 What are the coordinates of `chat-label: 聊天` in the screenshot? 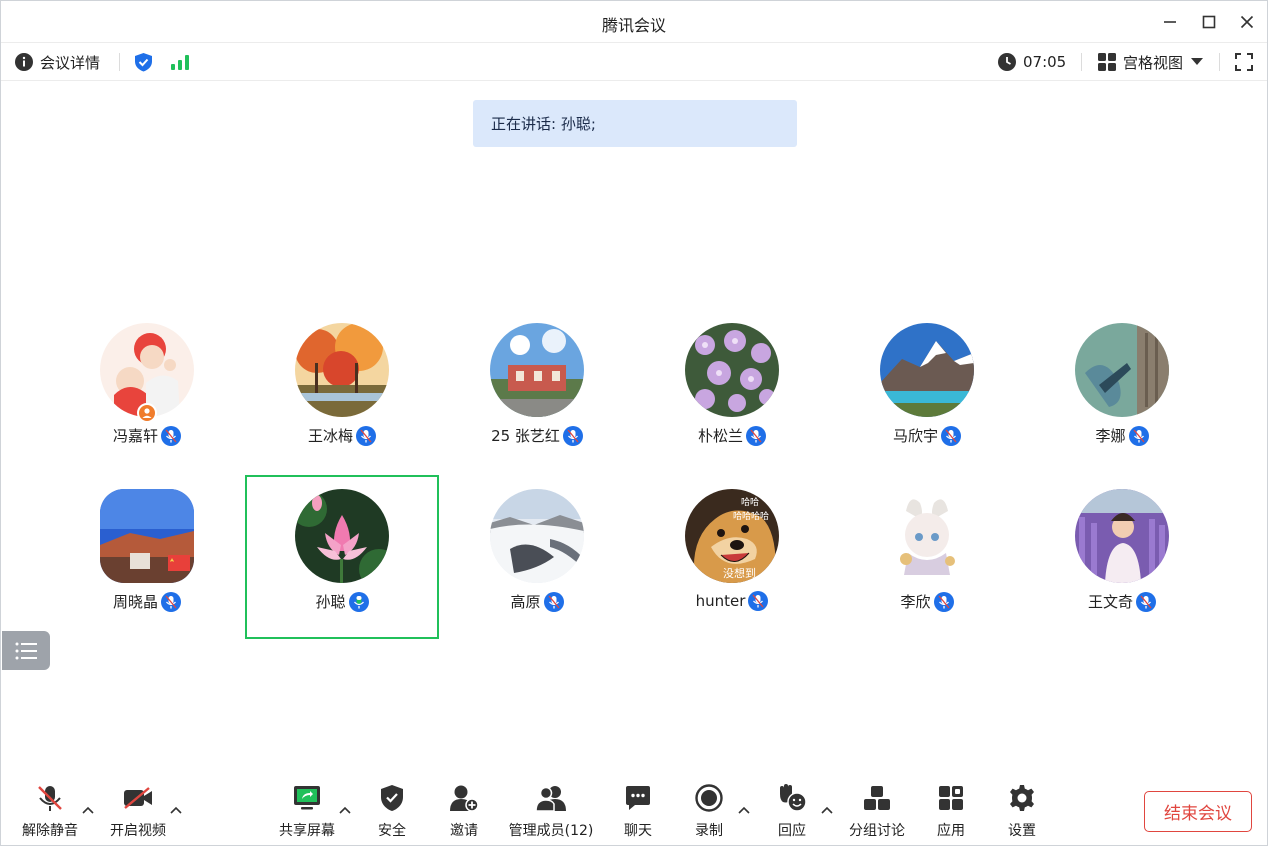 It's located at (638, 831).